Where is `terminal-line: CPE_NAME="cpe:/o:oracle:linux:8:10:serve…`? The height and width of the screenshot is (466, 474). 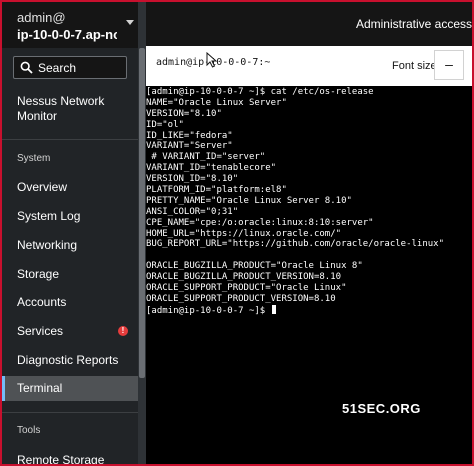
terminal-line: CPE_NAME="cpe:/o:oracle:linux:8:10:serve… is located at coordinates (260, 222).